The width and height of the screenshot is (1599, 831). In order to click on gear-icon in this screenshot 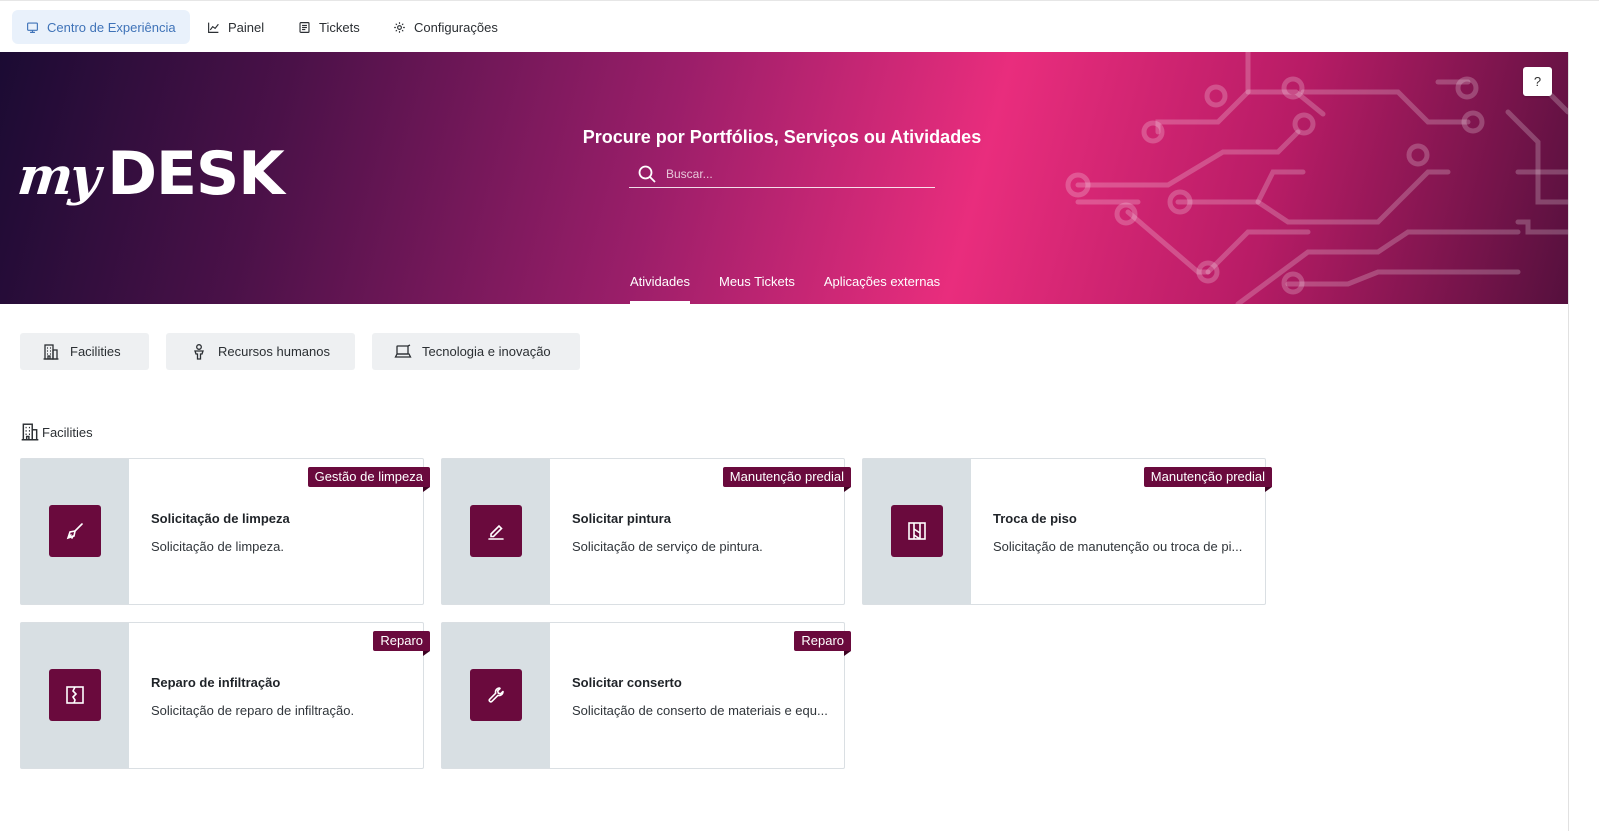, I will do `click(399, 27)`.